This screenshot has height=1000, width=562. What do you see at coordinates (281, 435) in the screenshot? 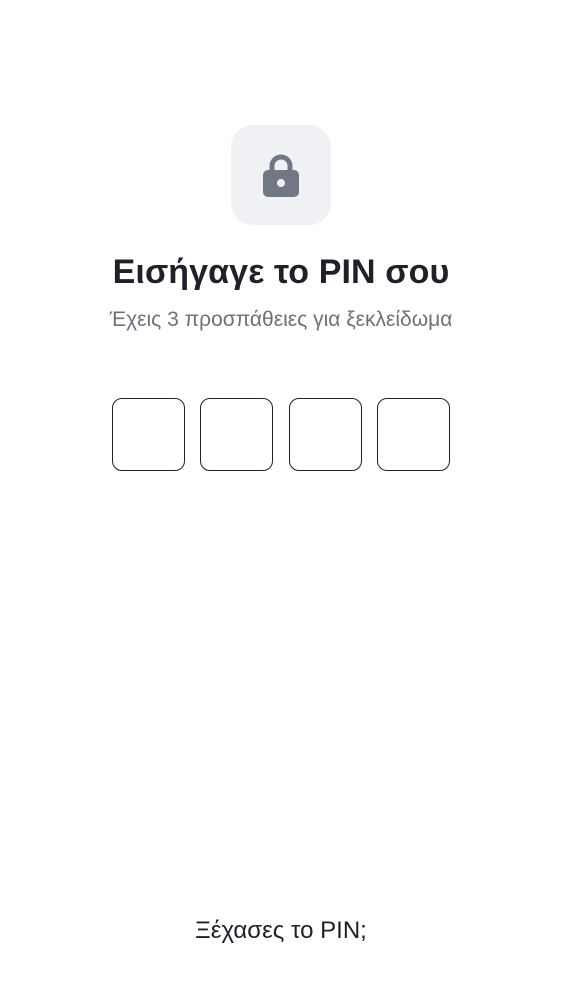
I see `pin-input-row` at bounding box center [281, 435].